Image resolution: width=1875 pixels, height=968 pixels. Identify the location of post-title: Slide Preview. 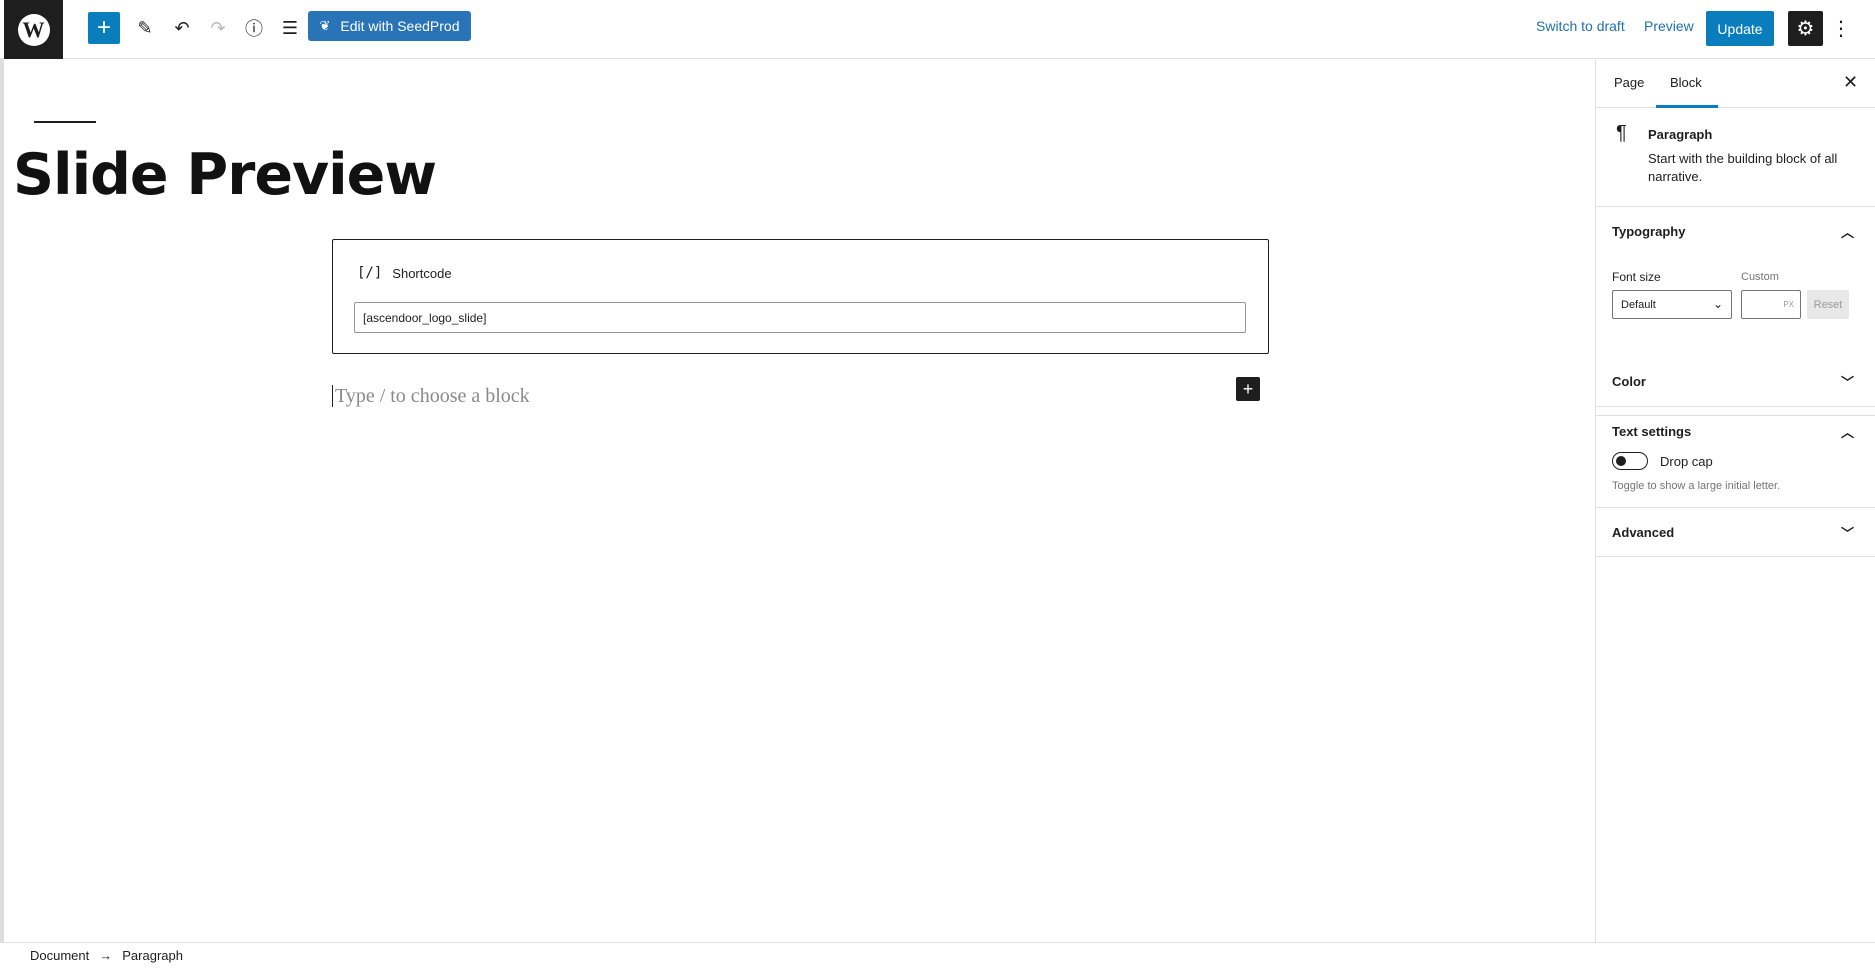
(225, 175).